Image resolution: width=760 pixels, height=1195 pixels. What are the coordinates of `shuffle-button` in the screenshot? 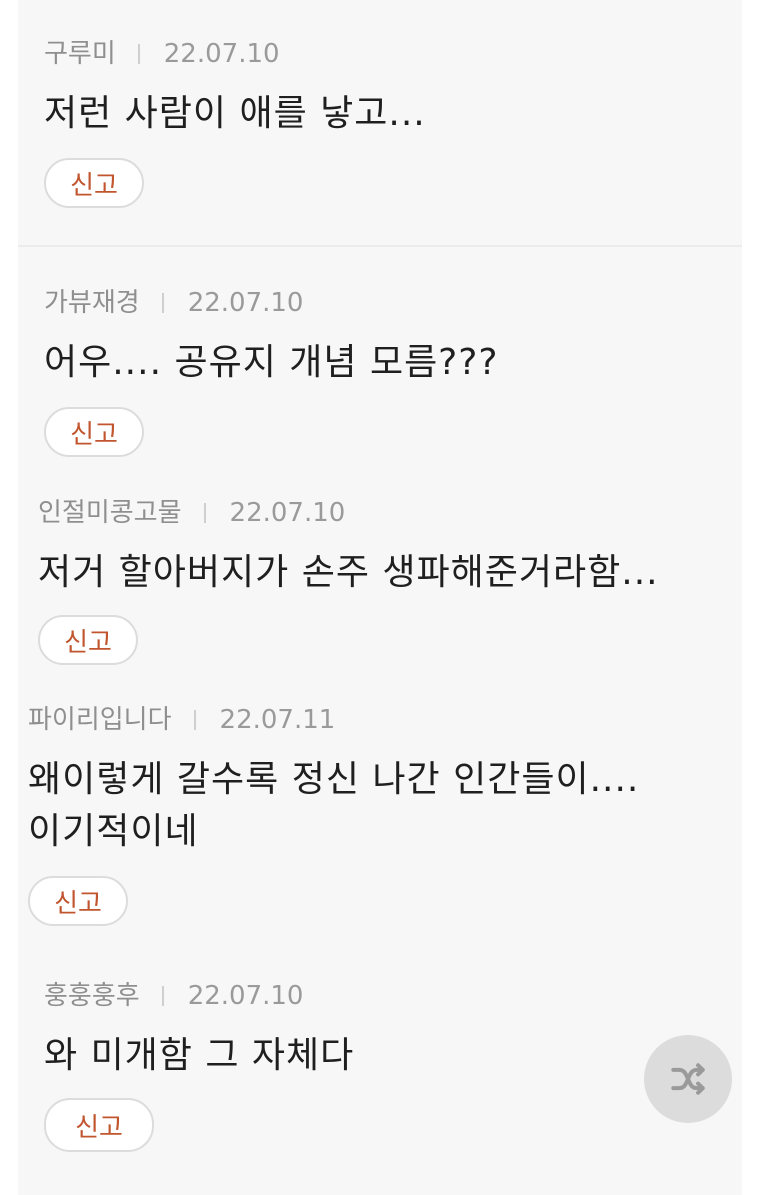 It's located at (688, 1079).